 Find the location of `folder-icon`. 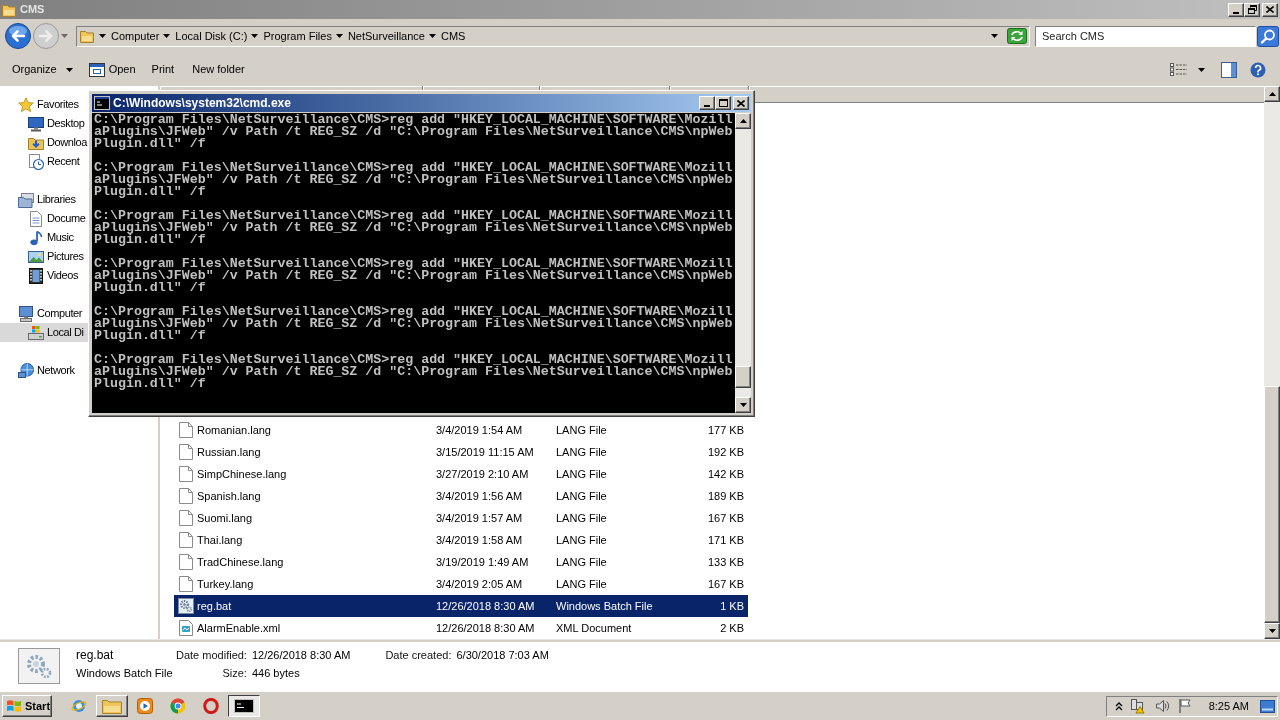

folder-icon is located at coordinates (9, 9).